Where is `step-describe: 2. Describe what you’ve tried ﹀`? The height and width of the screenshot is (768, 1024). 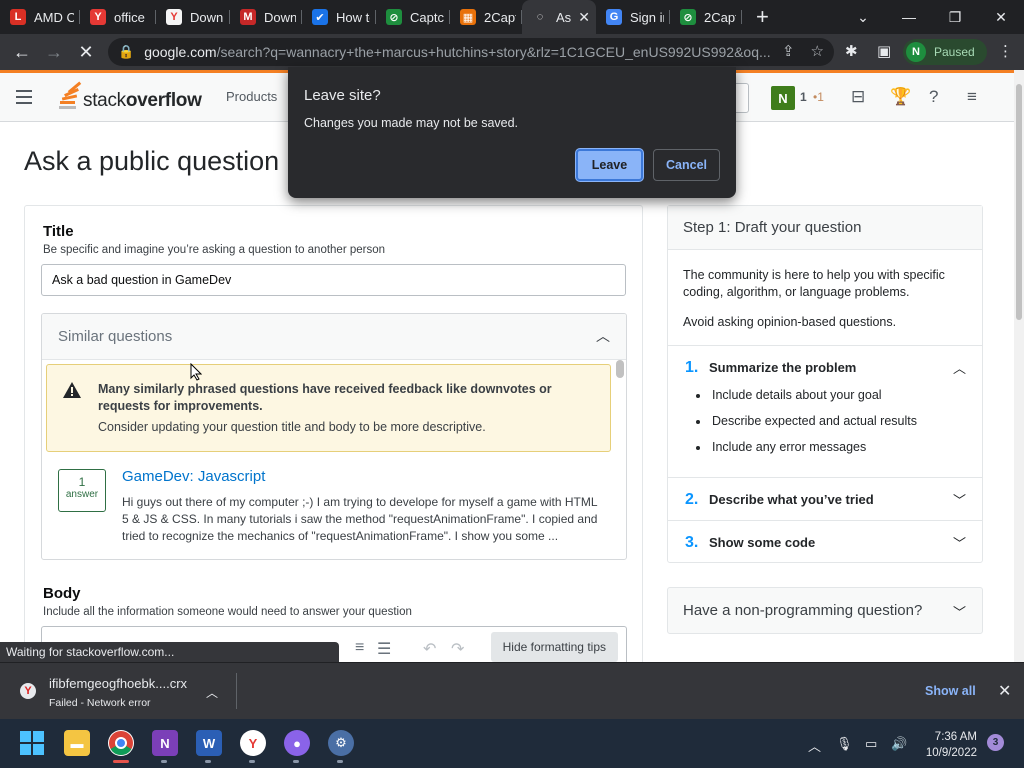 step-describe: 2. Describe what you’ve tried ﹀ is located at coordinates (825, 499).